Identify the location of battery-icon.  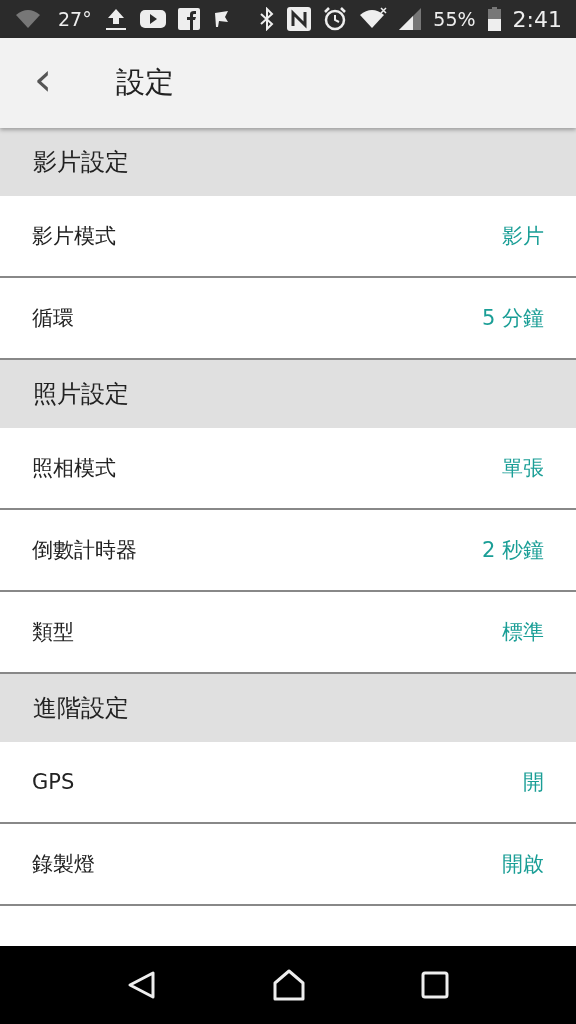
(494, 19).